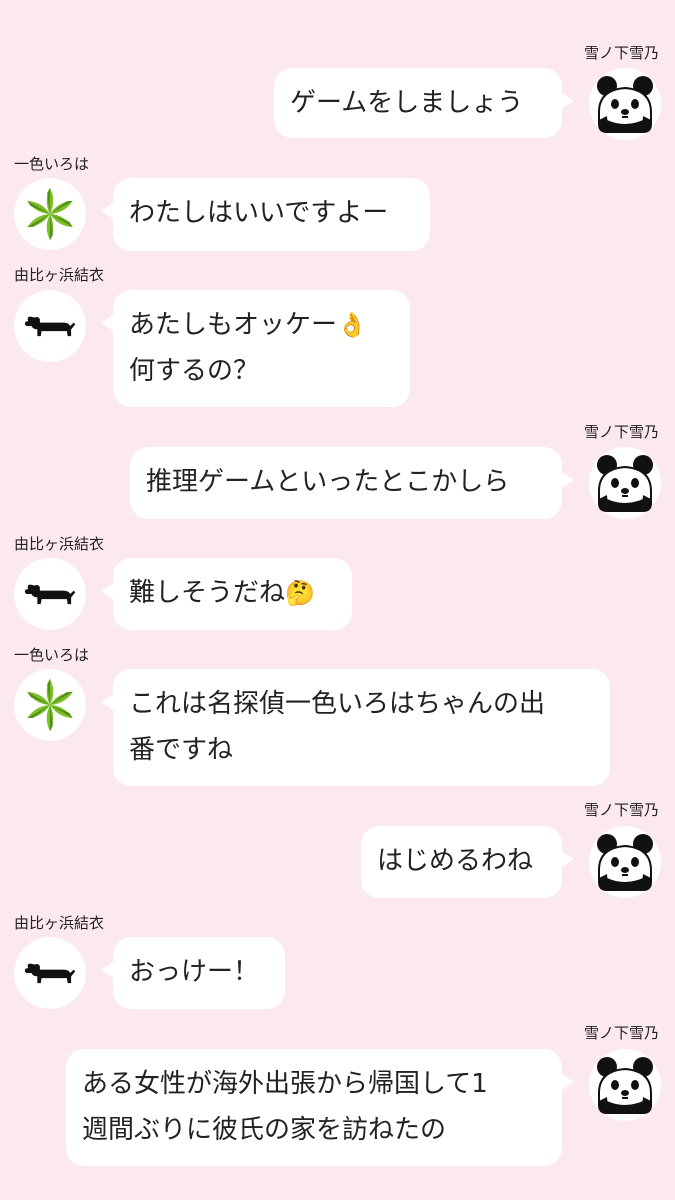 This screenshot has height=1200, width=675. Describe the element at coordinates (455, 861) in the screenshot. I see `message-text: はじめるわね` at that location.